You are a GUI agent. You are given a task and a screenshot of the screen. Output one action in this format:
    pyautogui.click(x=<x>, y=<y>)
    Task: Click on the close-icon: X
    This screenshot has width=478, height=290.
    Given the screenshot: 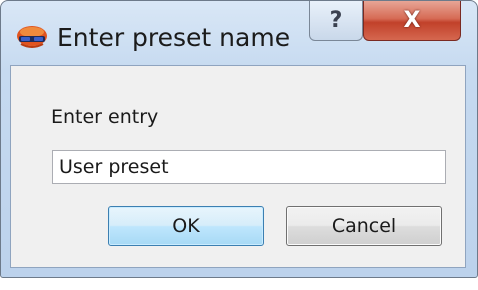 What is the action you would take?
    pyautogui.click(x=412, y=20)
    